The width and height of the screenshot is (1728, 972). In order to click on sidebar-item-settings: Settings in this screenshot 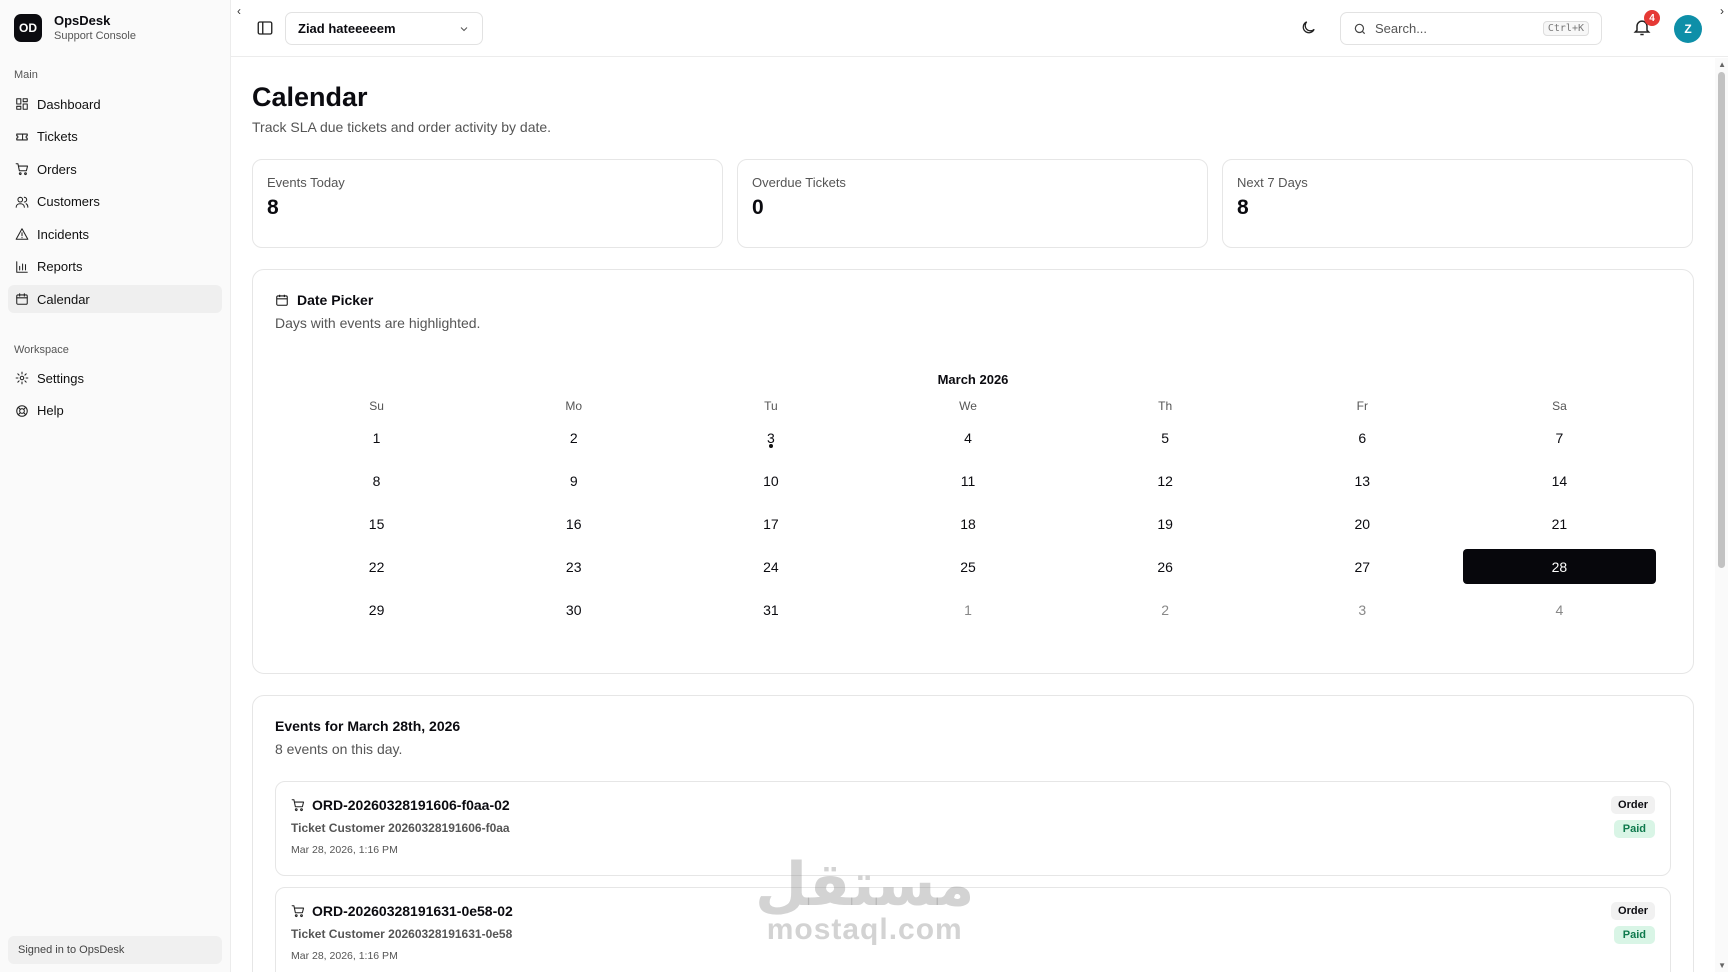, I will do `click(115, 378)`.